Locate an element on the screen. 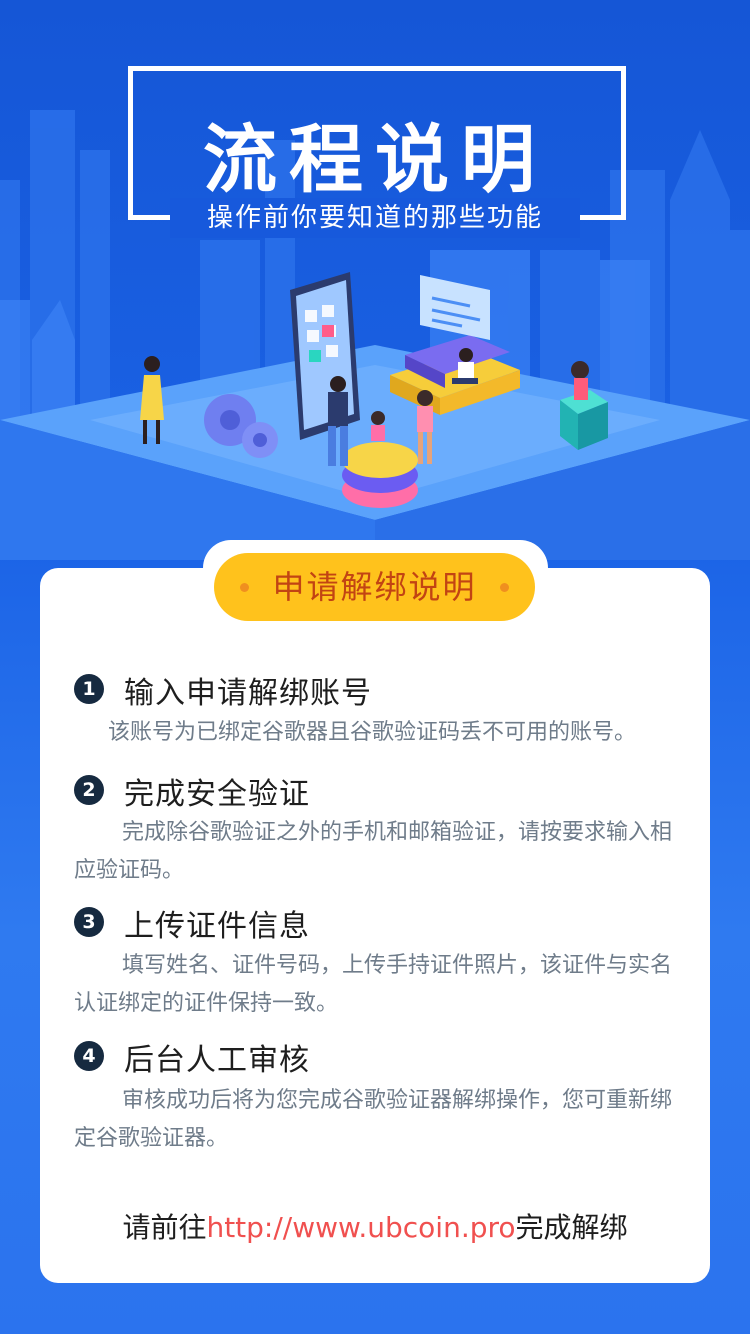 The height and width of the screenshot is (1334, 750). step-number-badge: 4 is located at coordinates (89, 1056).